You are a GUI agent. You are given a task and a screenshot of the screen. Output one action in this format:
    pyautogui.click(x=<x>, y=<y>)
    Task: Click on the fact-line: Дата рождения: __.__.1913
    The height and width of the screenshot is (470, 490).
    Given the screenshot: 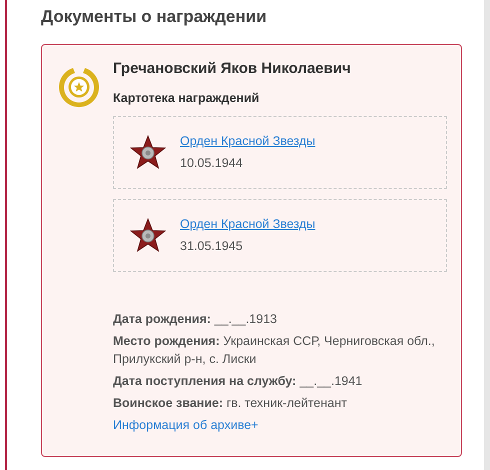 What is the action you would take?
    pyautogui.click(x=195, y=319)
    